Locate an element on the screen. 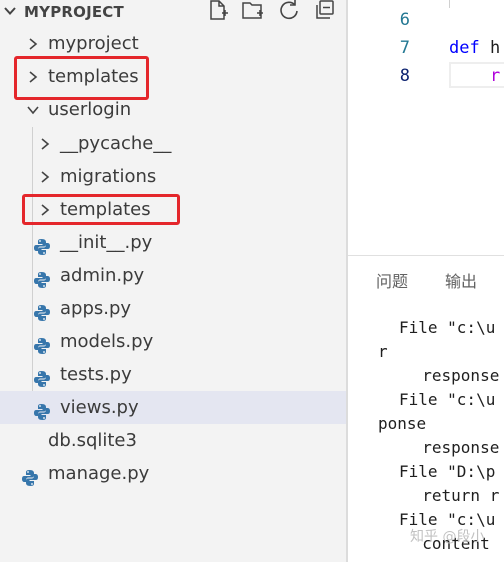 The height and width of the screenshot is (562, 504). tree-item-label: tests.py is located at coordinates (96, 374).